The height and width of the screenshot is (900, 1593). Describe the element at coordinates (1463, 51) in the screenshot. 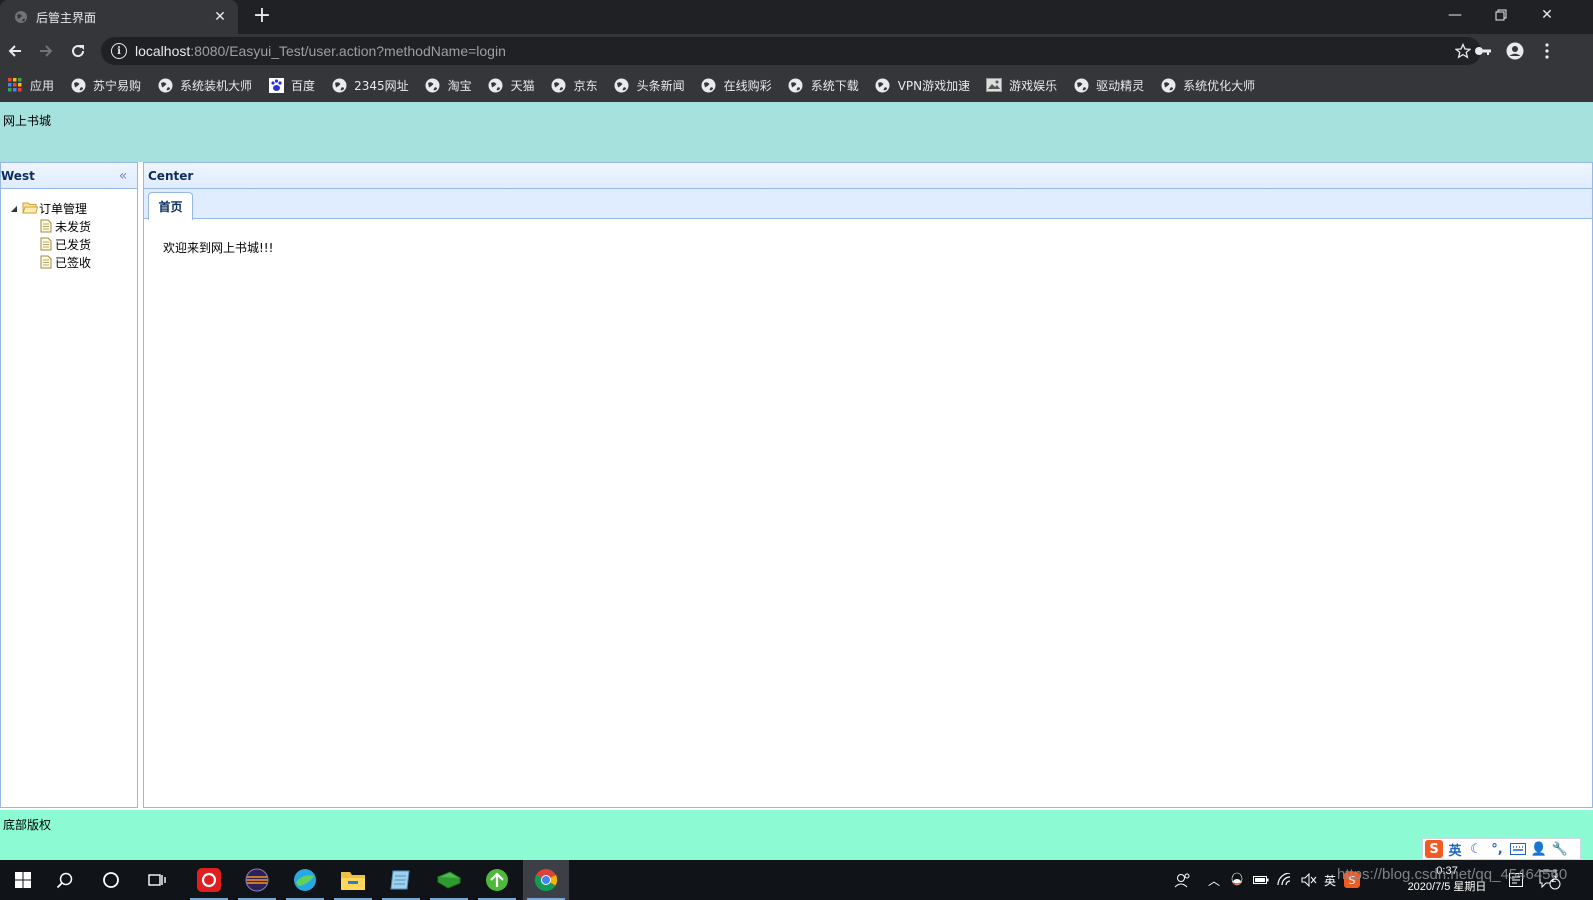

I see `bookmark-star-icon` at that location.